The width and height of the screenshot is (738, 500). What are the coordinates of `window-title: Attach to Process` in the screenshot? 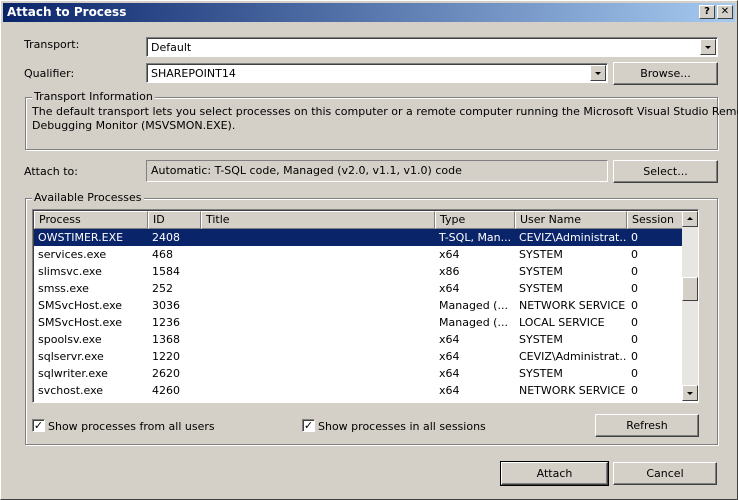 It's located at (67, 12).